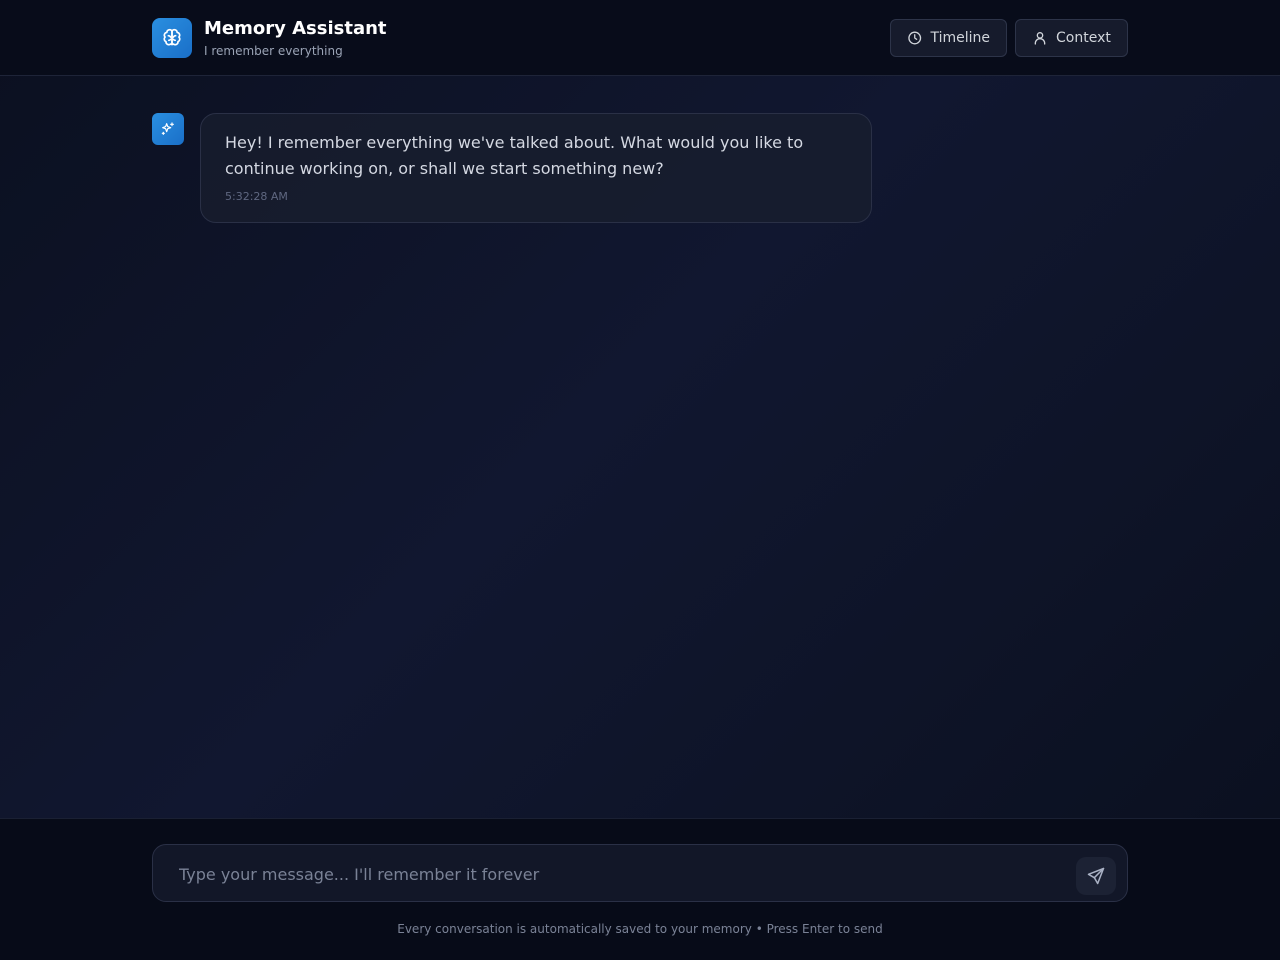 Image resolution: width=1280 pixels, height=960 pixels. Describe the element at coordinates (273, 51) in the screenshot. I see `app-subtitle: I remember everything` at that location.